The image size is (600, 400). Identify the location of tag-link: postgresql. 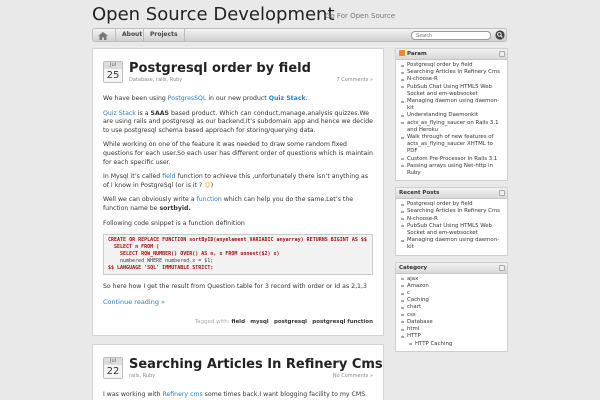
(290, 322).